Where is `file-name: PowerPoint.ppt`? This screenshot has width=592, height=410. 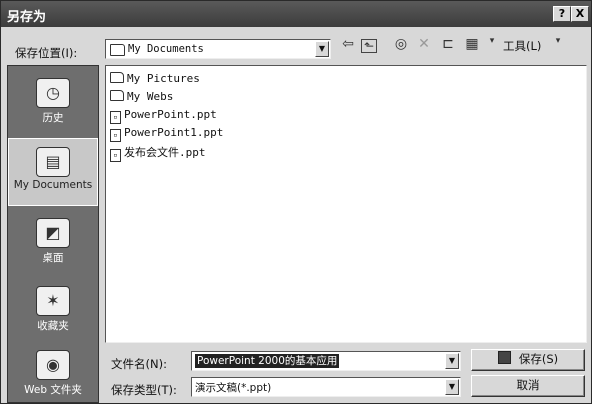
file-name: PowerPoint.ppt is located at coordinates (170, 114).